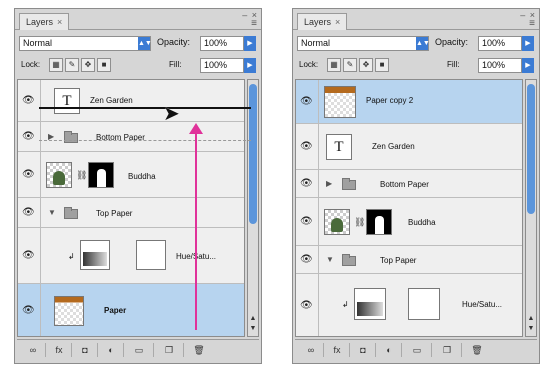  I want to click on layer-row-paper-copy-2: 👁 Paper copy 2, so click(409, 102).